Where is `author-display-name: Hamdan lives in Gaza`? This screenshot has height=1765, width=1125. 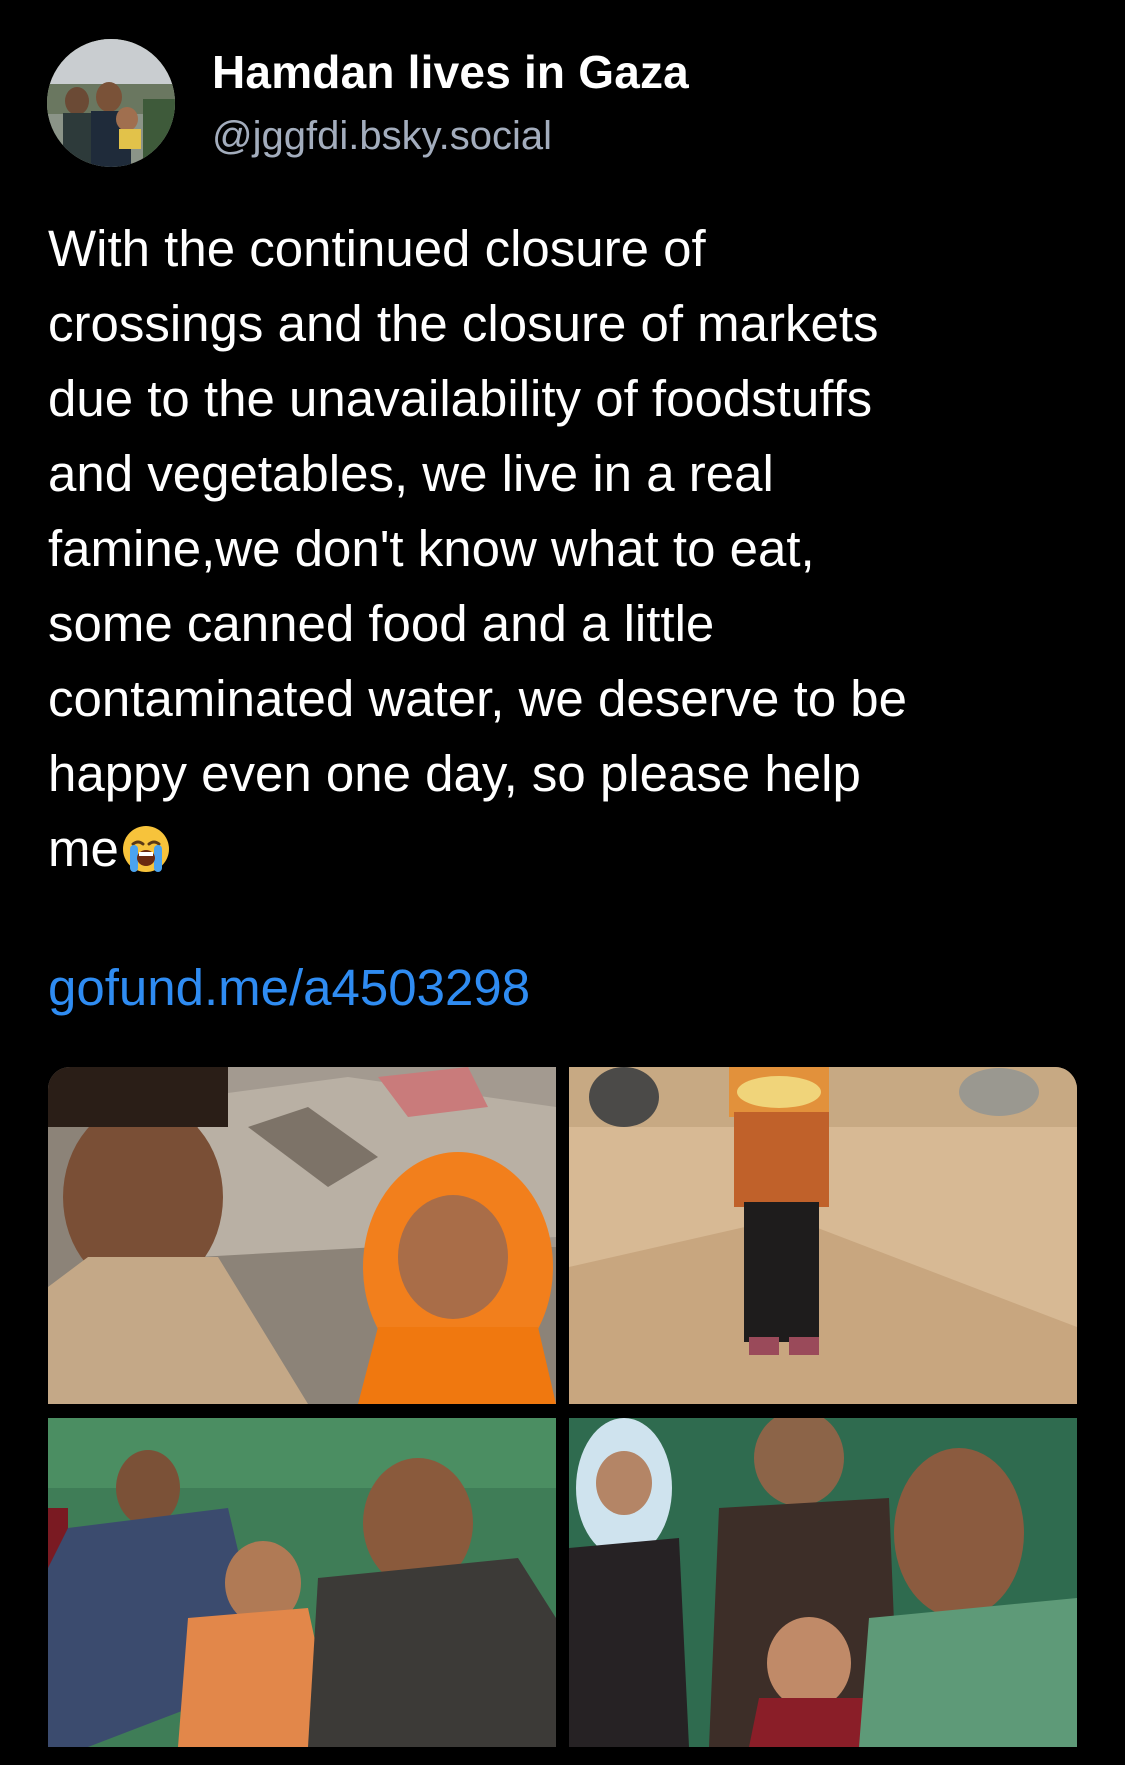 author-display-name: Hamdan lives in Gaza is located at coordinates (450, 72).